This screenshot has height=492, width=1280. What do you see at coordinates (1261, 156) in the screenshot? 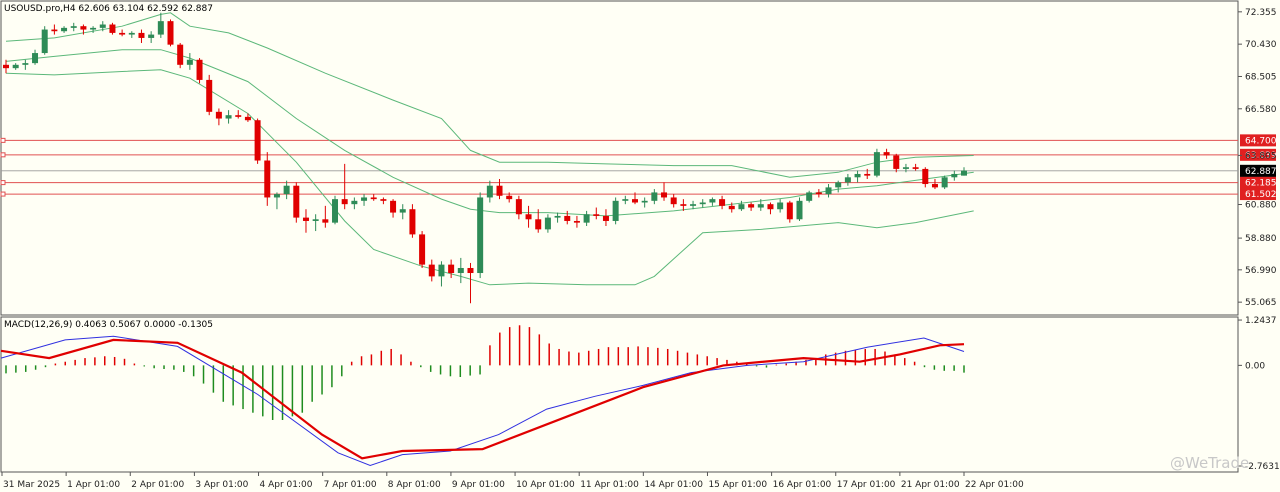
I see `price-tick-label: 63.805` at bounding box center [1261, 156].